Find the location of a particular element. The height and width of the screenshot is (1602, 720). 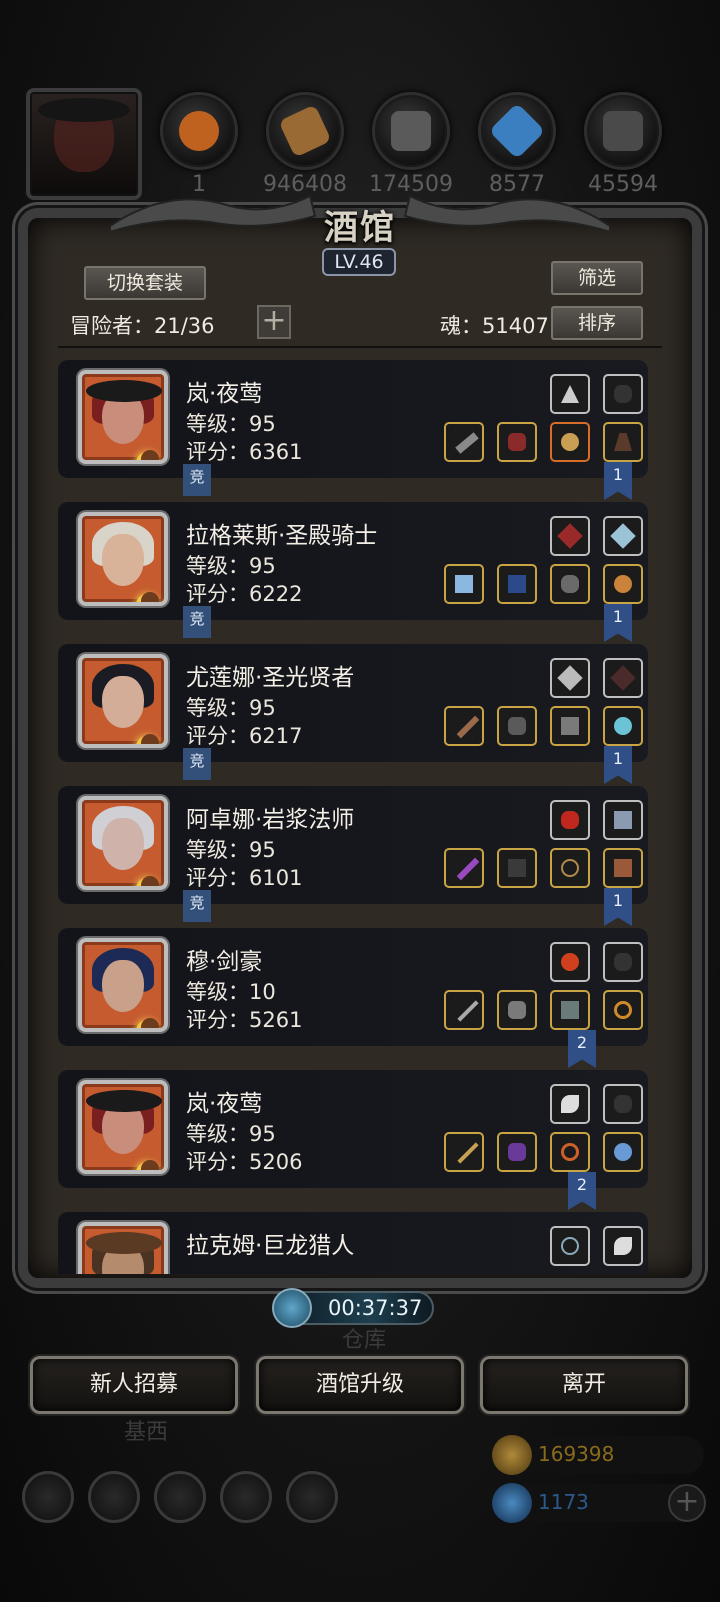

resource-slot-iron is located at coordinates (623, 131).